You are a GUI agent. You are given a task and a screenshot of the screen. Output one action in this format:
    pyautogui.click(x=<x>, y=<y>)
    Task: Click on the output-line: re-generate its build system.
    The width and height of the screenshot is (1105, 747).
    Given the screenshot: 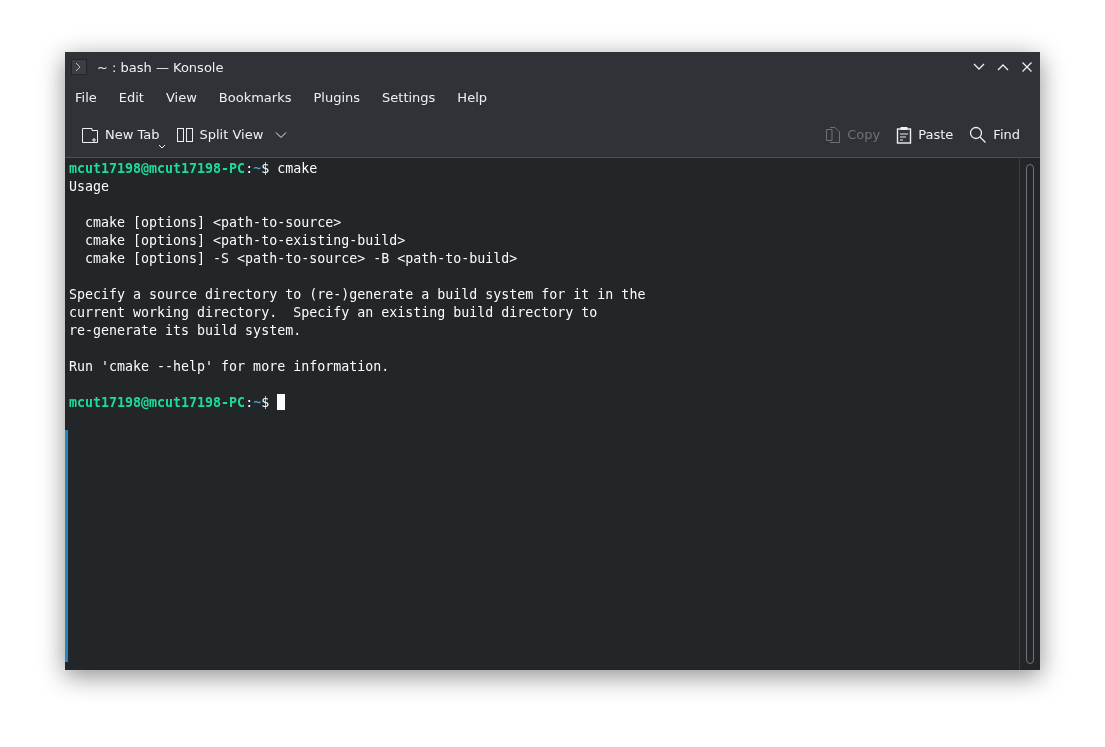 What is the action you would take?
    pyautogui.click(x=185, y=330)
    